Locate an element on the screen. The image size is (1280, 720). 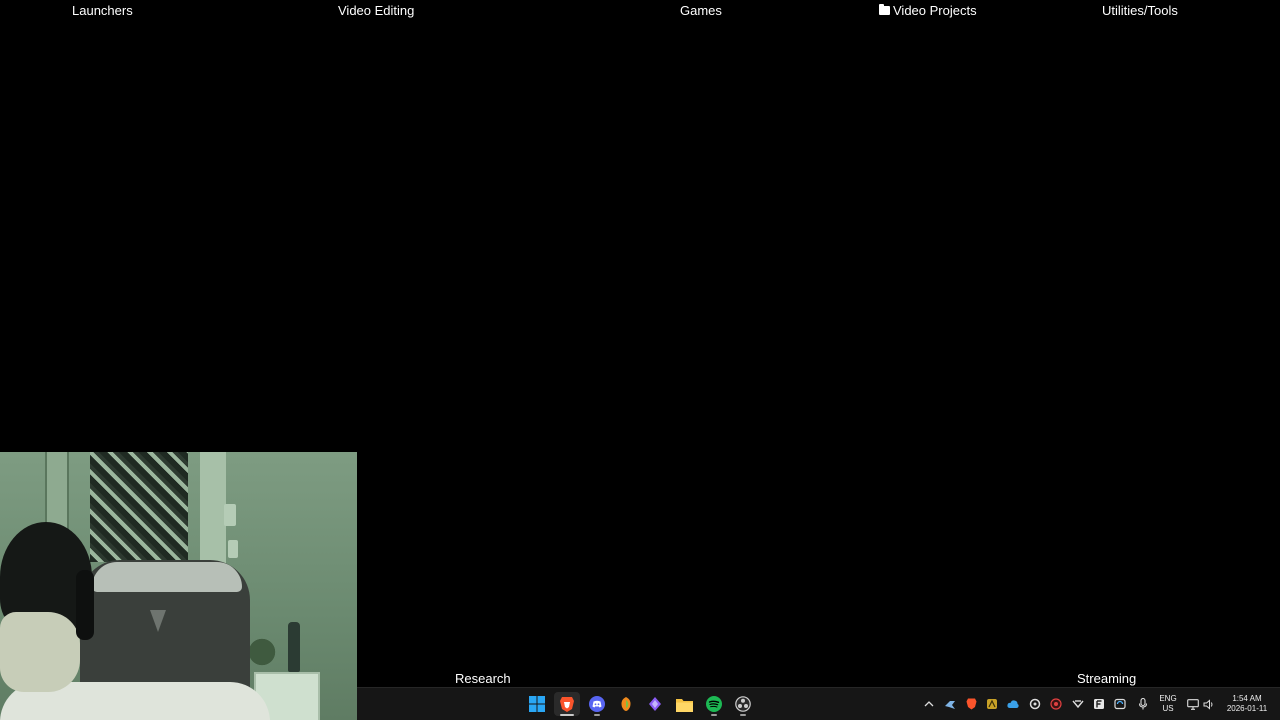
desktop-group-games: Games is located at coordinates (701, 10).